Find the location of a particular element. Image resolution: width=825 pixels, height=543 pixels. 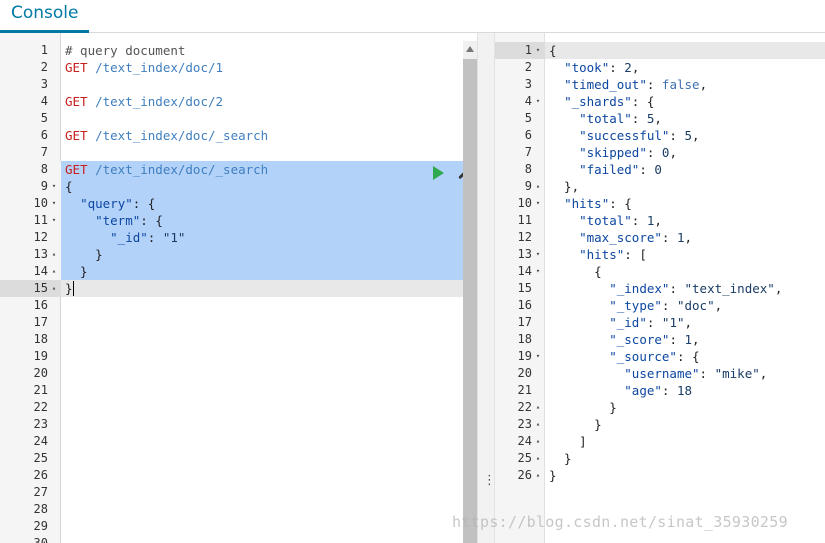

request-line: 13 ▴ } is located at coordinates (231, 254).